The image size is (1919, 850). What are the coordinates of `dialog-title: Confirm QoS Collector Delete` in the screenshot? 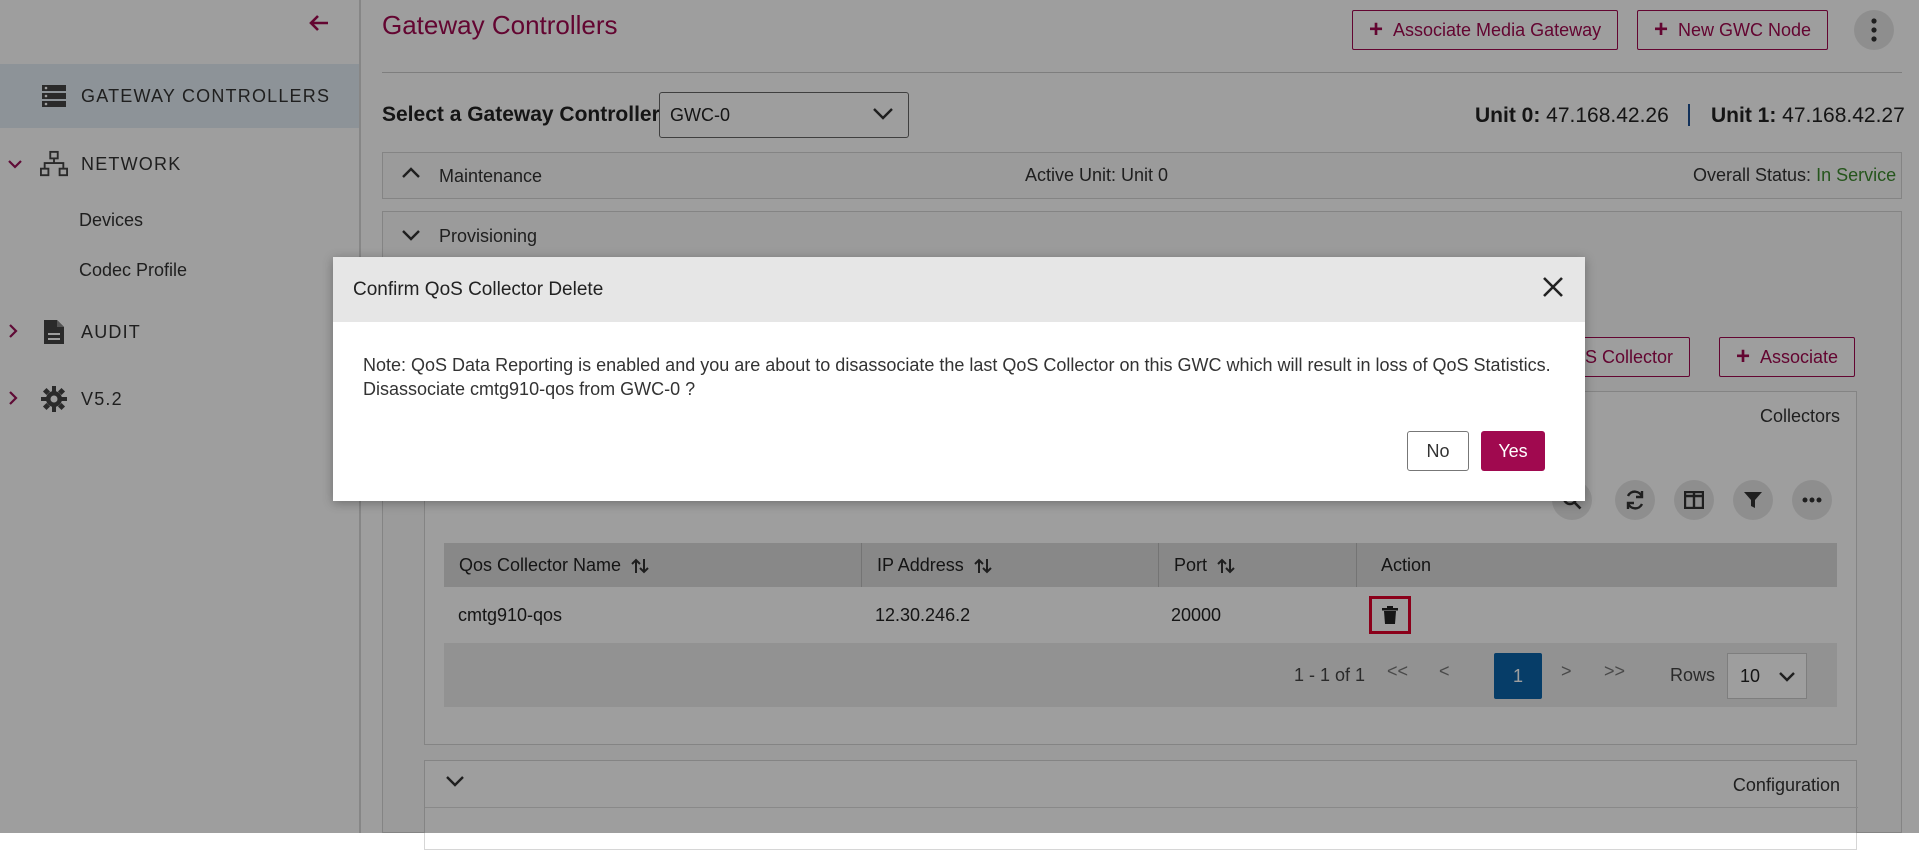 It's located at (478, 289).